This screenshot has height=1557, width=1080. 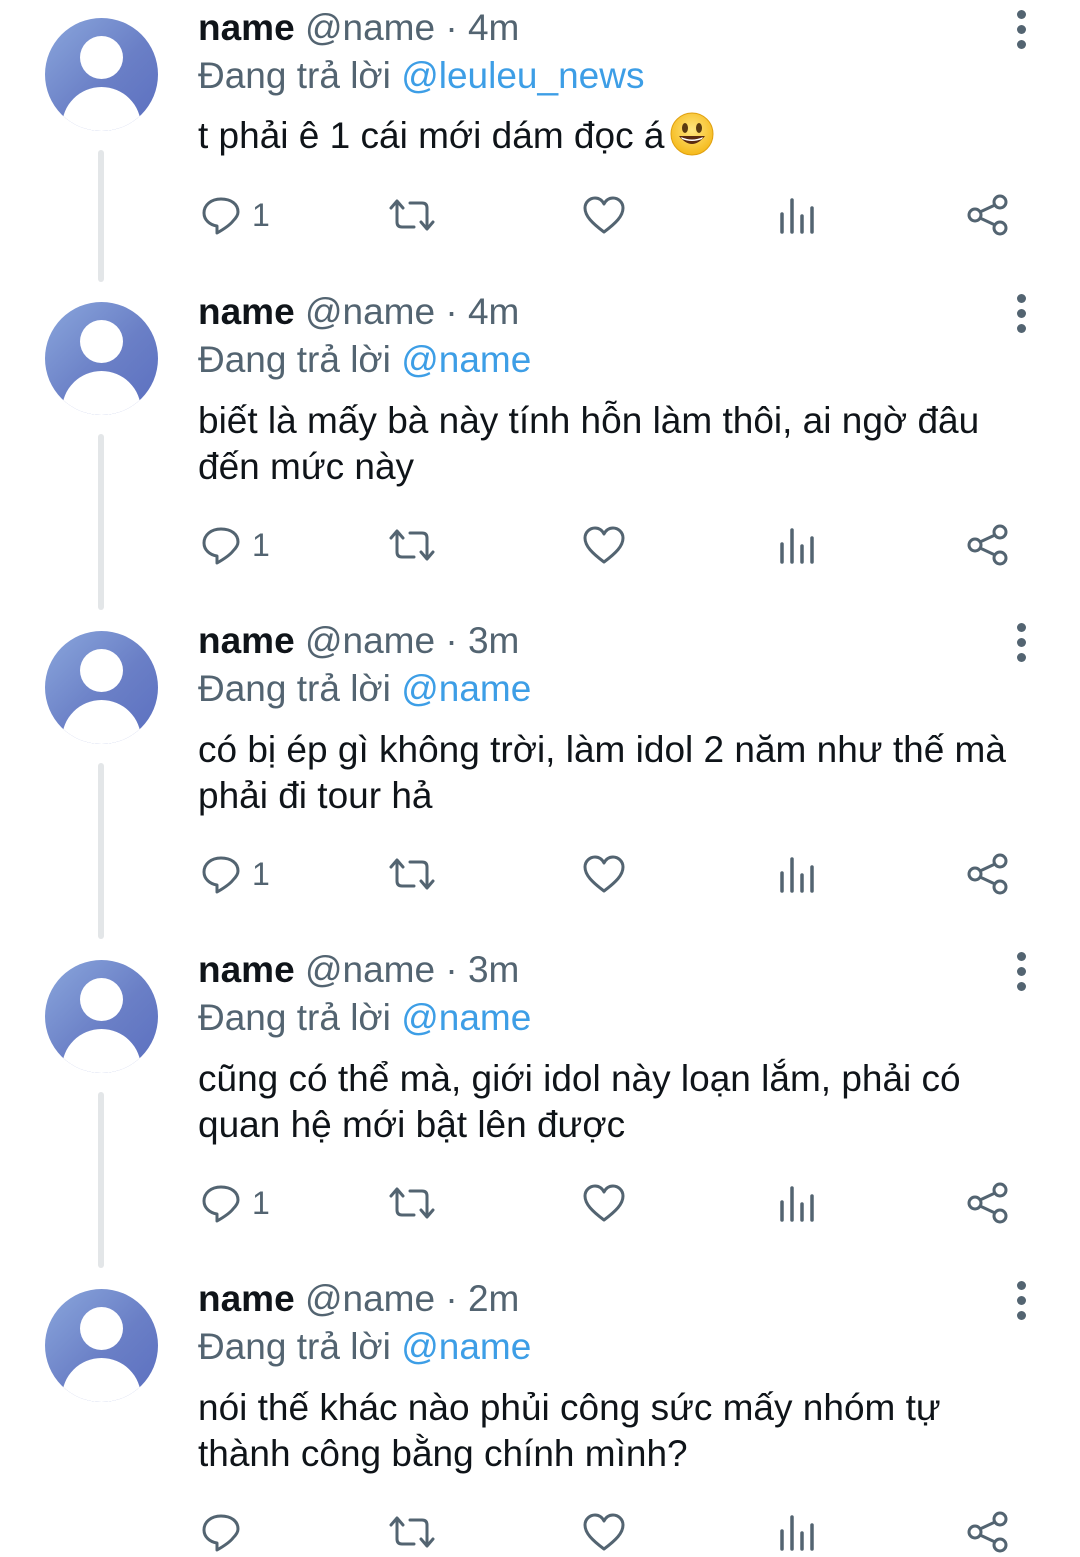 What do you see at coordinates (540, 1532) in the screenshot?
I see `action-bar` at bounding box center [540, 1532].